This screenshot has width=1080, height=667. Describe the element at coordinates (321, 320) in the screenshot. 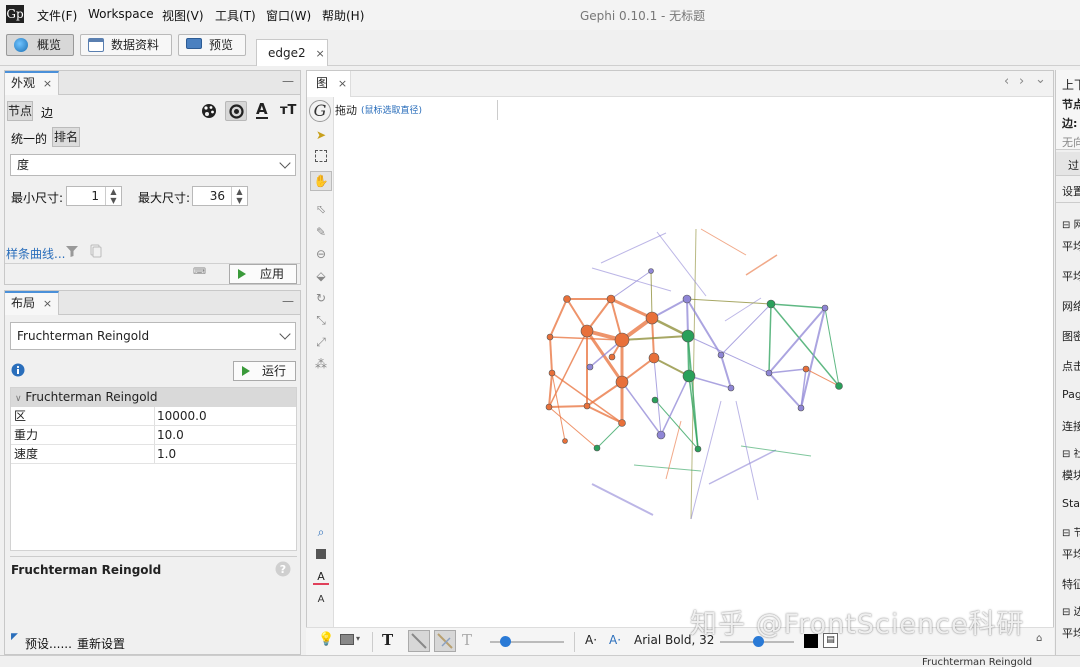

I see `edge-pencil-icon: ⤡` at that location.